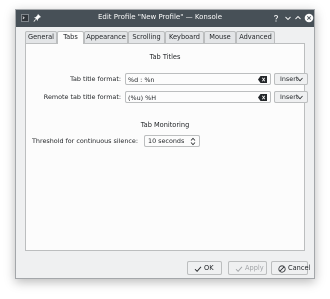 Image resolution: width=330 pixels, height=299 pixels. I want to click on tab-appearance: Appearance, so click(106, 37).